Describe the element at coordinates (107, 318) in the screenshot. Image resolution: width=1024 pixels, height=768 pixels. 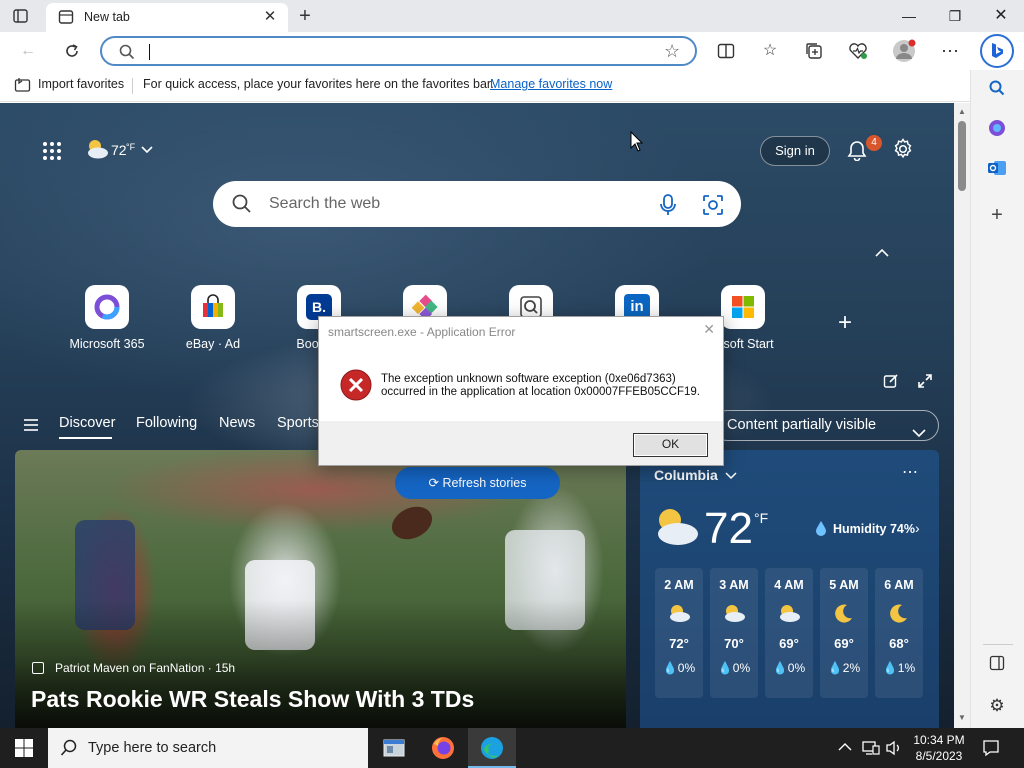
I see `quick-link-microsoft-365: Microsoft 365` at that location.